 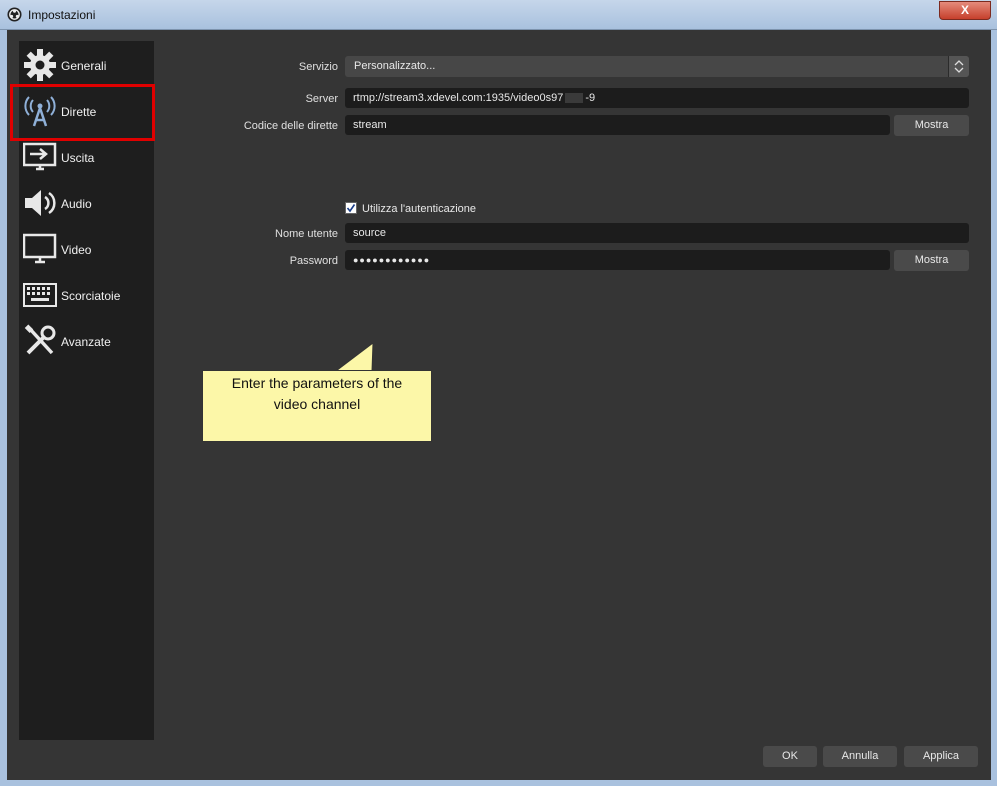 What do you see at coordinates (931, 125) in the screenshot?
I see `show-key-button: Mostra` at bounding box center [931, 125].